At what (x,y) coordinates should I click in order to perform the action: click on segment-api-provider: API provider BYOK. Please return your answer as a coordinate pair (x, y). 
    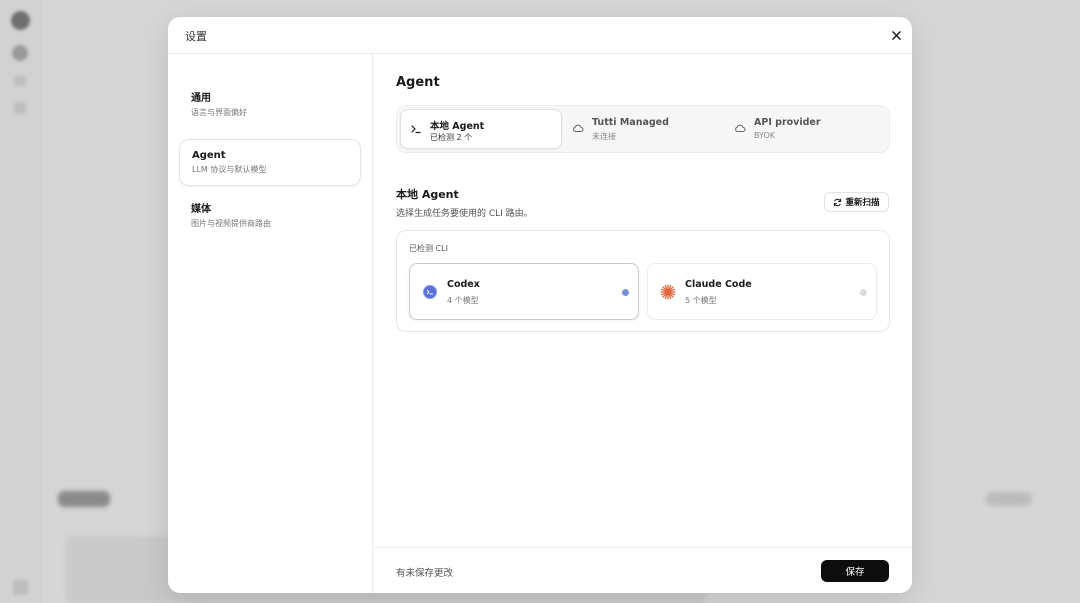
    Looking at the image, I should click on (806, 129).